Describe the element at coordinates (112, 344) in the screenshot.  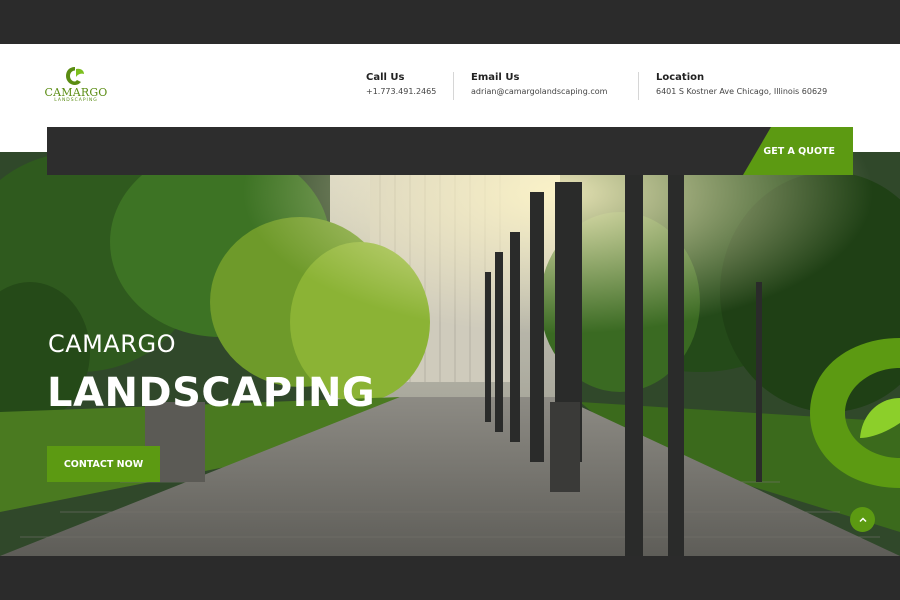
I see `hero-title-small: CAMARGO` at that location.